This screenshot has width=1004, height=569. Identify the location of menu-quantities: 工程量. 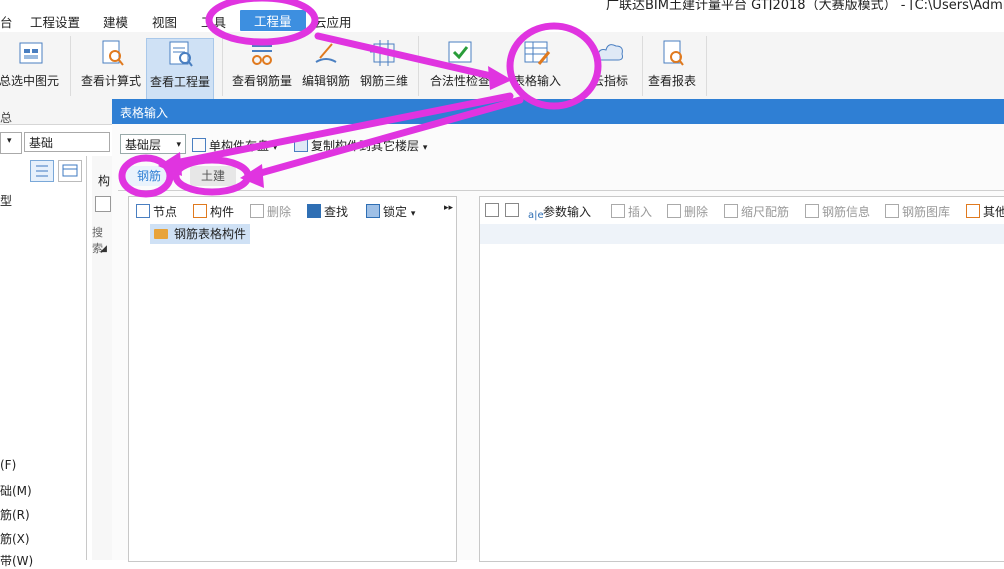
(273, 20).